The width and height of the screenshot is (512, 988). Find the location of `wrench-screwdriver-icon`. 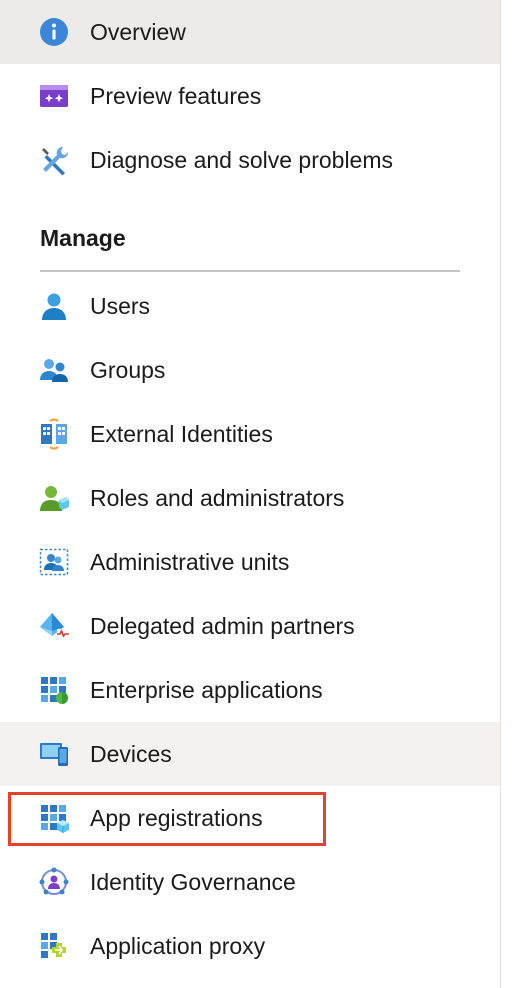

wrench-screwdriver-icon is located at coordinates (54, 160).